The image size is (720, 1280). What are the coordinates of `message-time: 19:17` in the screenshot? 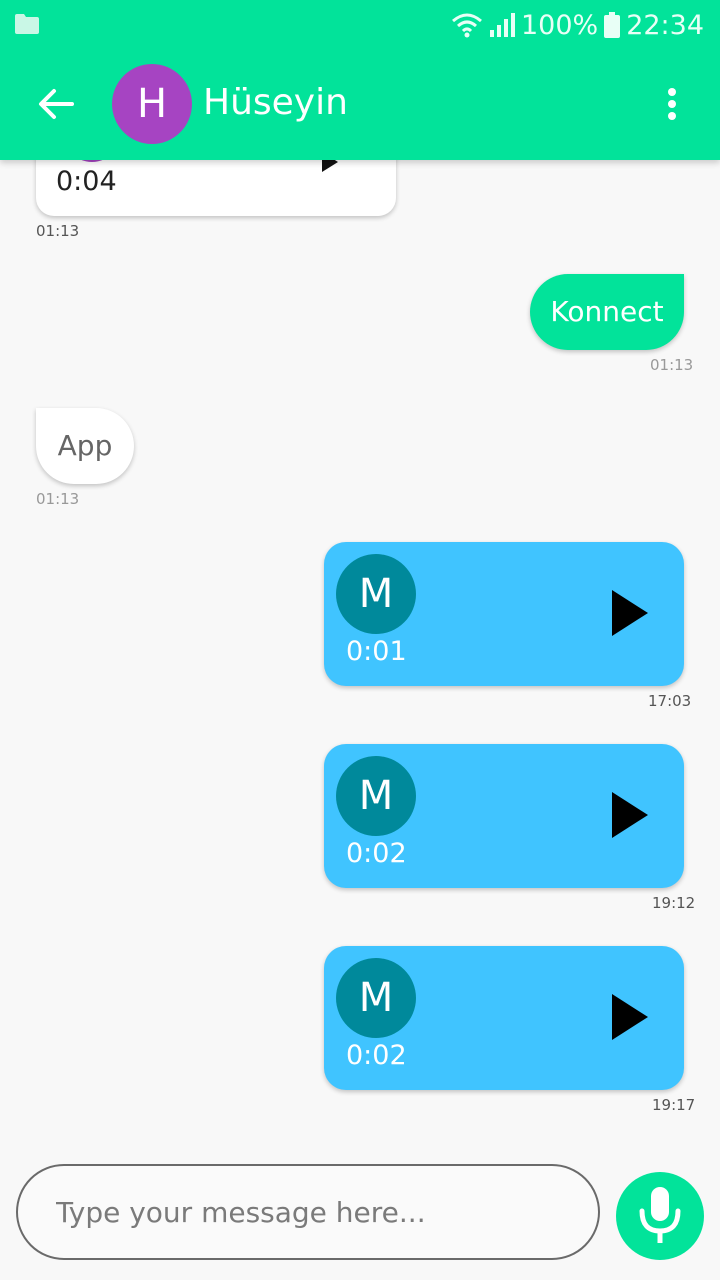 It's located at (674, 1105).